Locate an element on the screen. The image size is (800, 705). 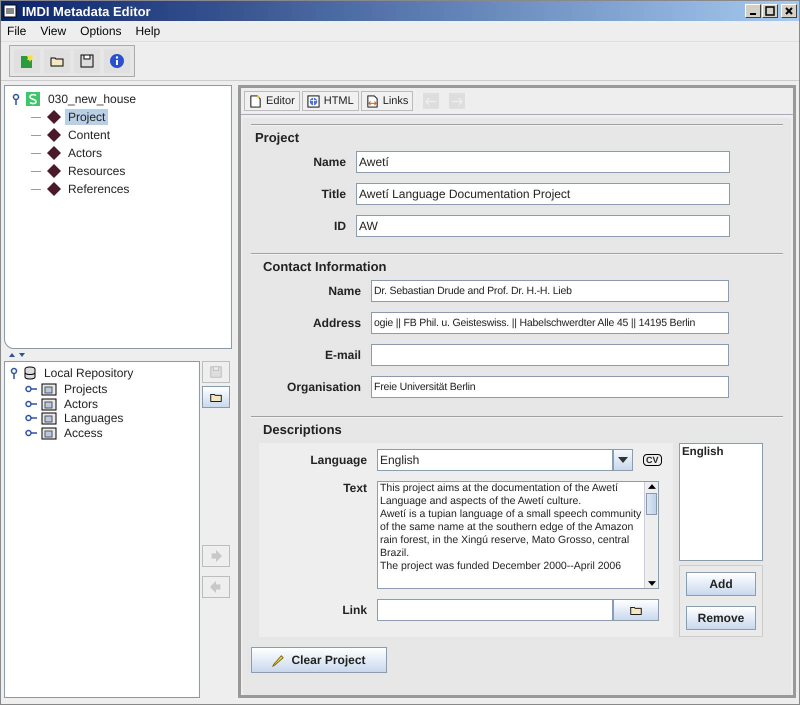
section-heading: Project is located at coordinates (277, 137).